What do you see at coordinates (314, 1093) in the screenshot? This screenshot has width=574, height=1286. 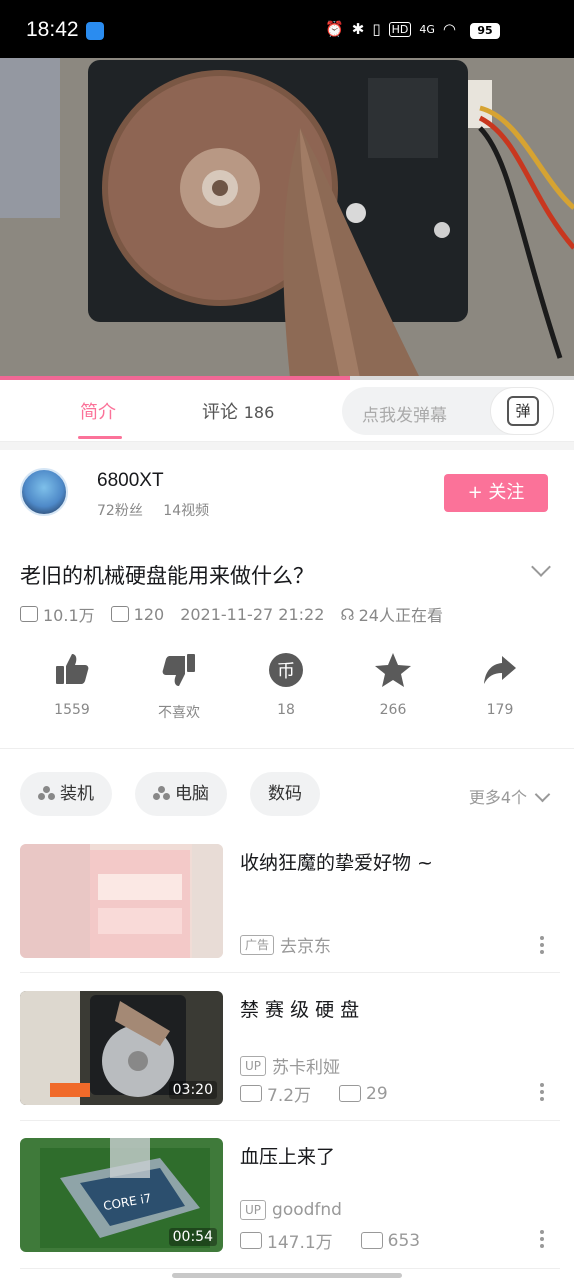 I see `recommend-stats: 7.2万 29` at bounding box center [314, 1093].